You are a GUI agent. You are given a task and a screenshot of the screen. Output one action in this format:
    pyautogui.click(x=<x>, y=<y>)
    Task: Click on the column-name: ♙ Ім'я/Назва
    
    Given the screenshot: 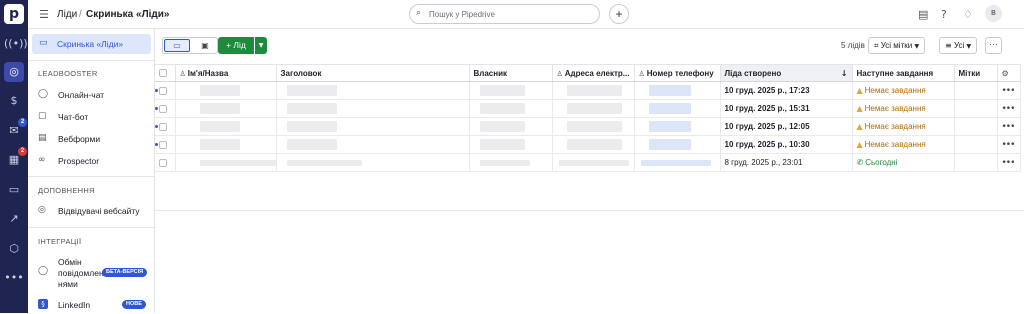 What is the action you would take?
    pyautogui.click(x=226, y=73)
    